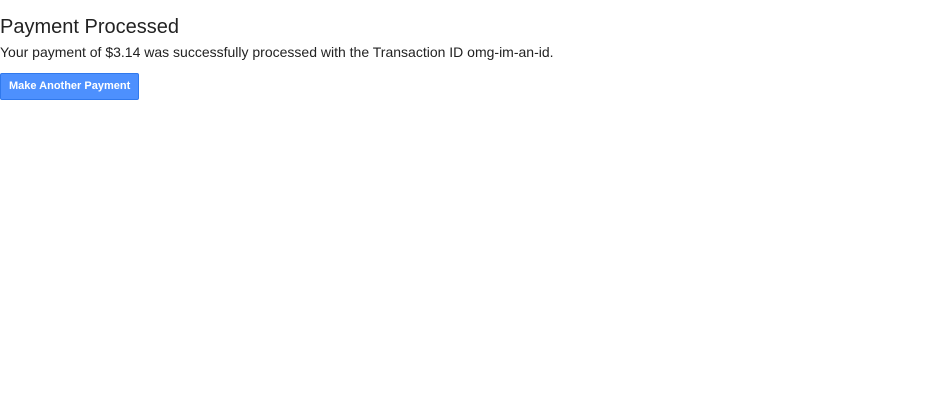  Describe the element at coordinates (89, 27) in the screenshot. I see `page-title: Payment Processed` at that location.